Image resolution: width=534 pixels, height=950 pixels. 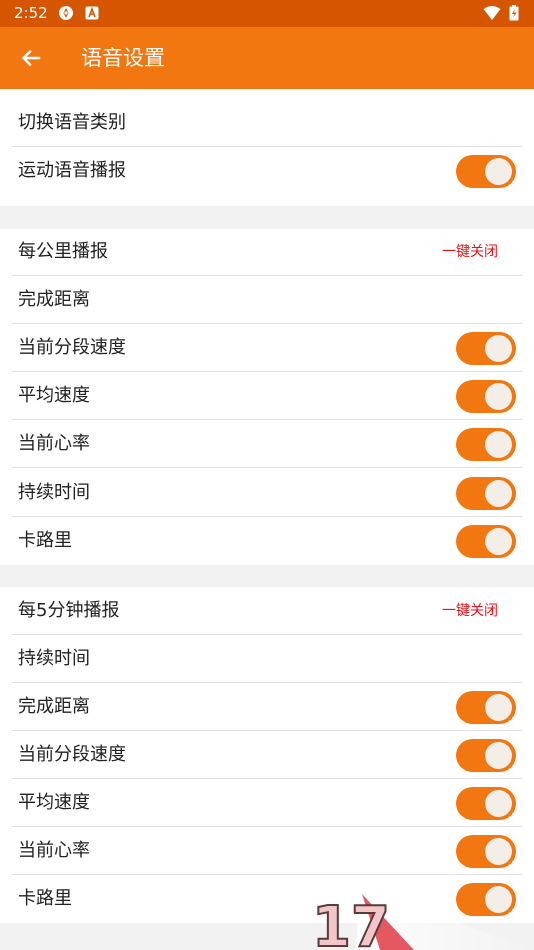 What do you see at coordinates (422, 919) in the screenshot?
I see `watermark-logo: 17` at bounding box center [422, 919].